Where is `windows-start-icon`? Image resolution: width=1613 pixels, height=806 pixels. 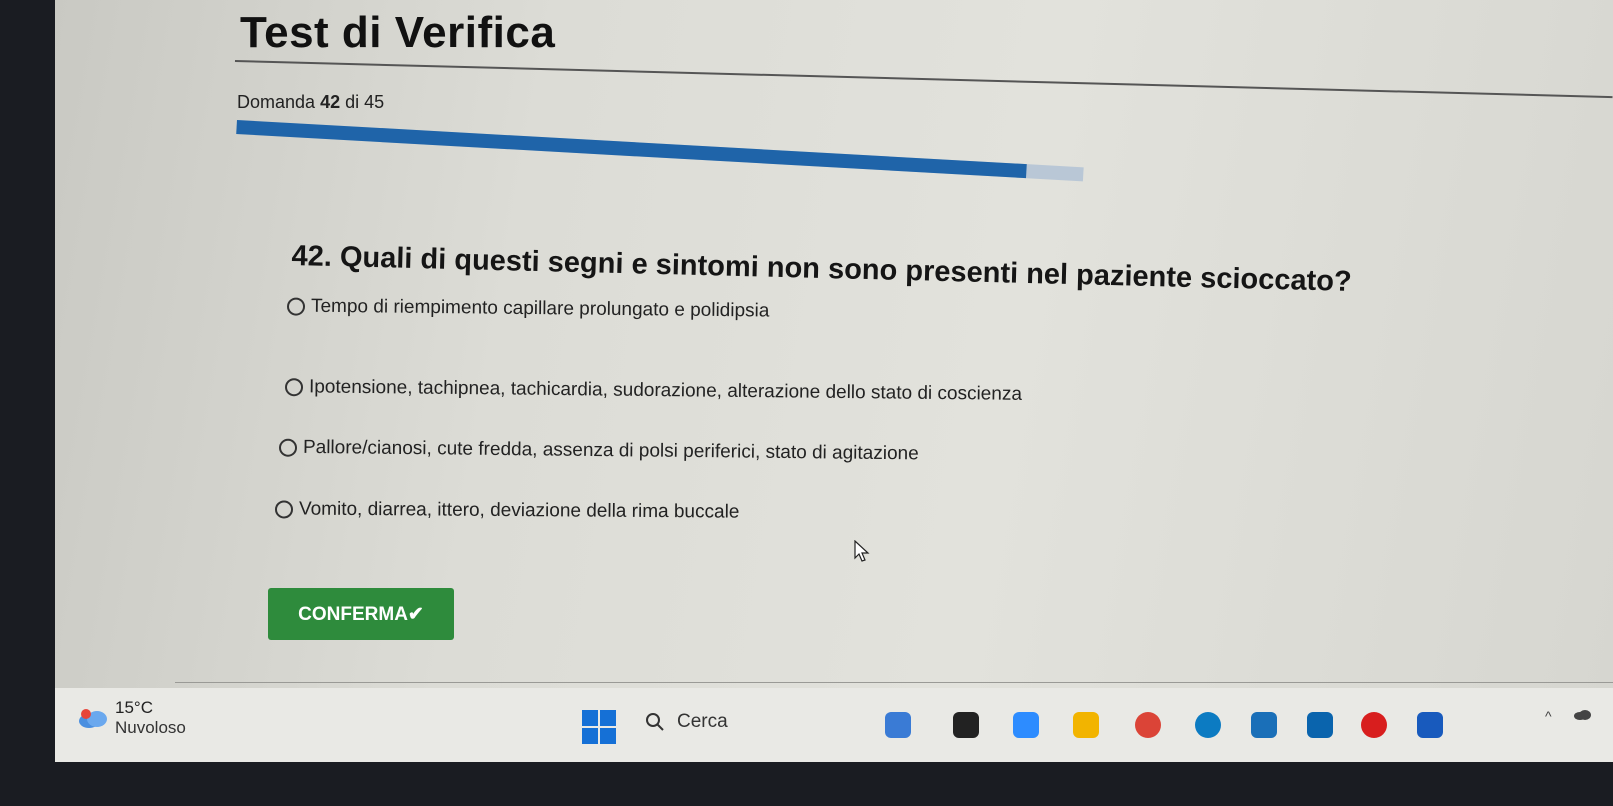
windows-start-icon is located at coordinates (599, 727).